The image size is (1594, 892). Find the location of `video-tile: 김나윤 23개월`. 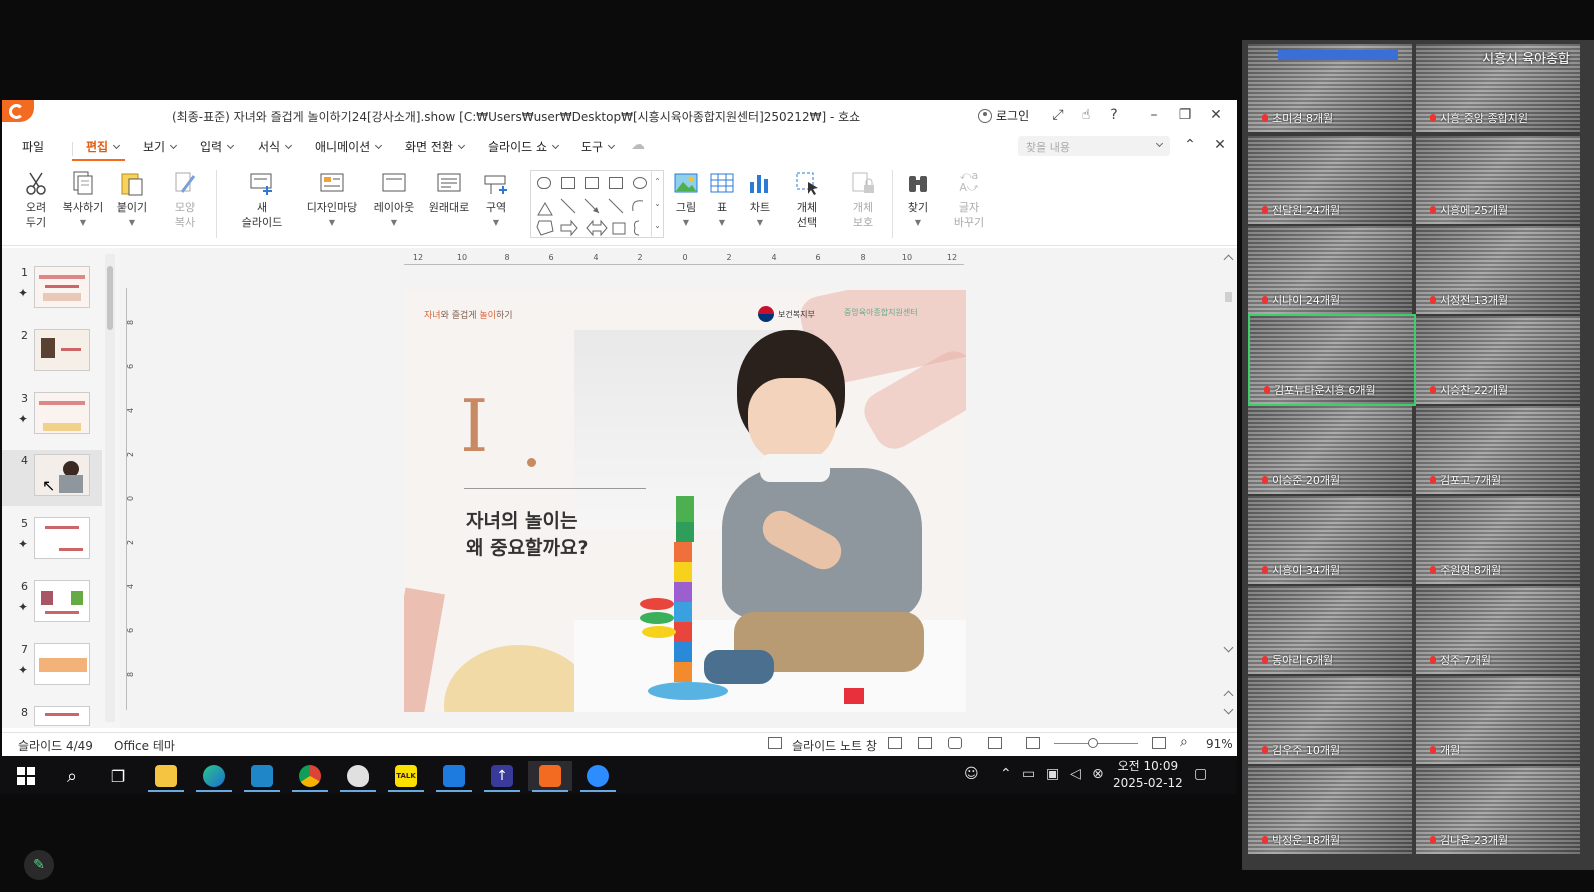

video-tile: 김나윤 23개월 is located at coordinates (1498, 810).